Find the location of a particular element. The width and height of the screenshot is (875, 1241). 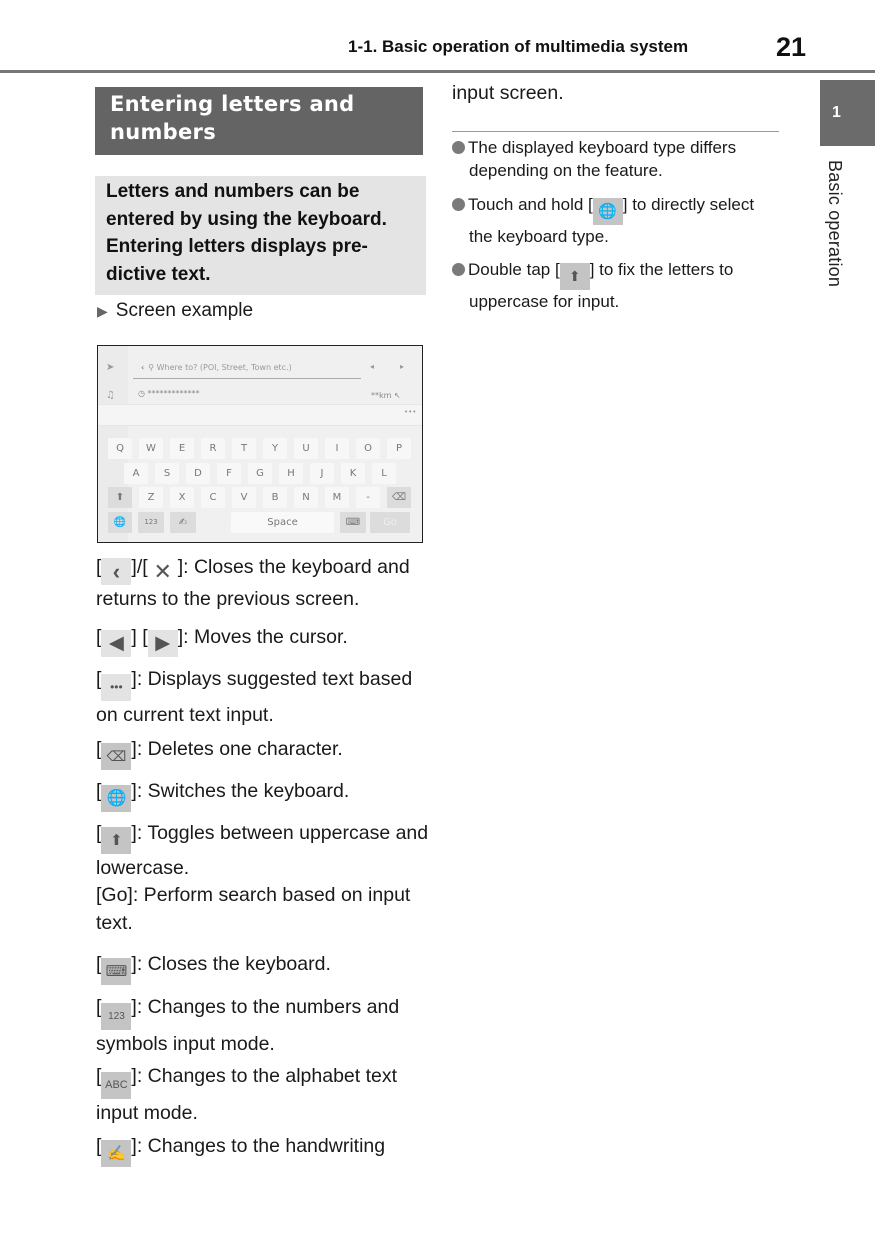

cursor-right-icon: ▶ is located at coordinates (162, 643).